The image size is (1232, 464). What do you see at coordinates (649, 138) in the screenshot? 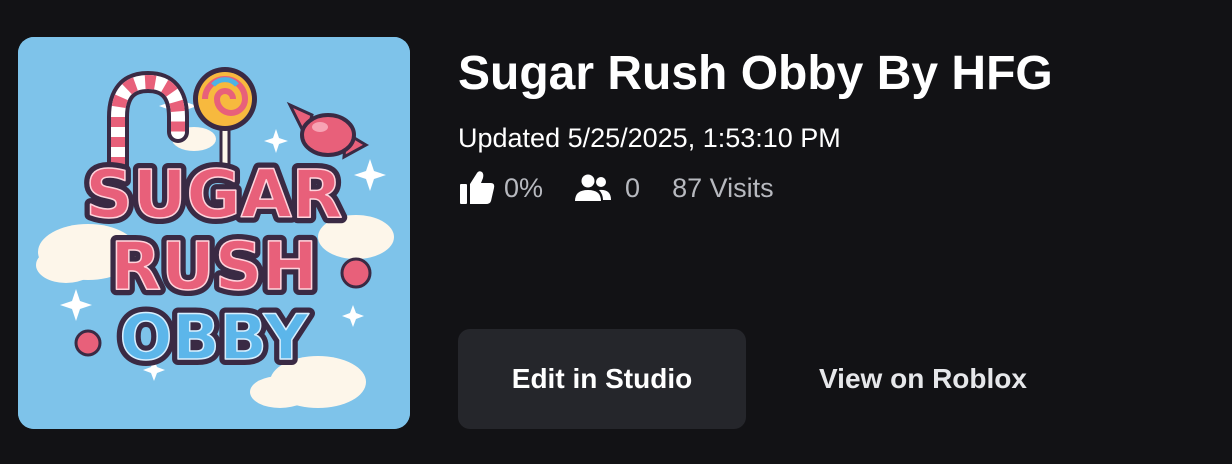
I see `updated-timestamp: Updated 5/25/2025, 1:53:10 PM` at bounding box center [649, 138].